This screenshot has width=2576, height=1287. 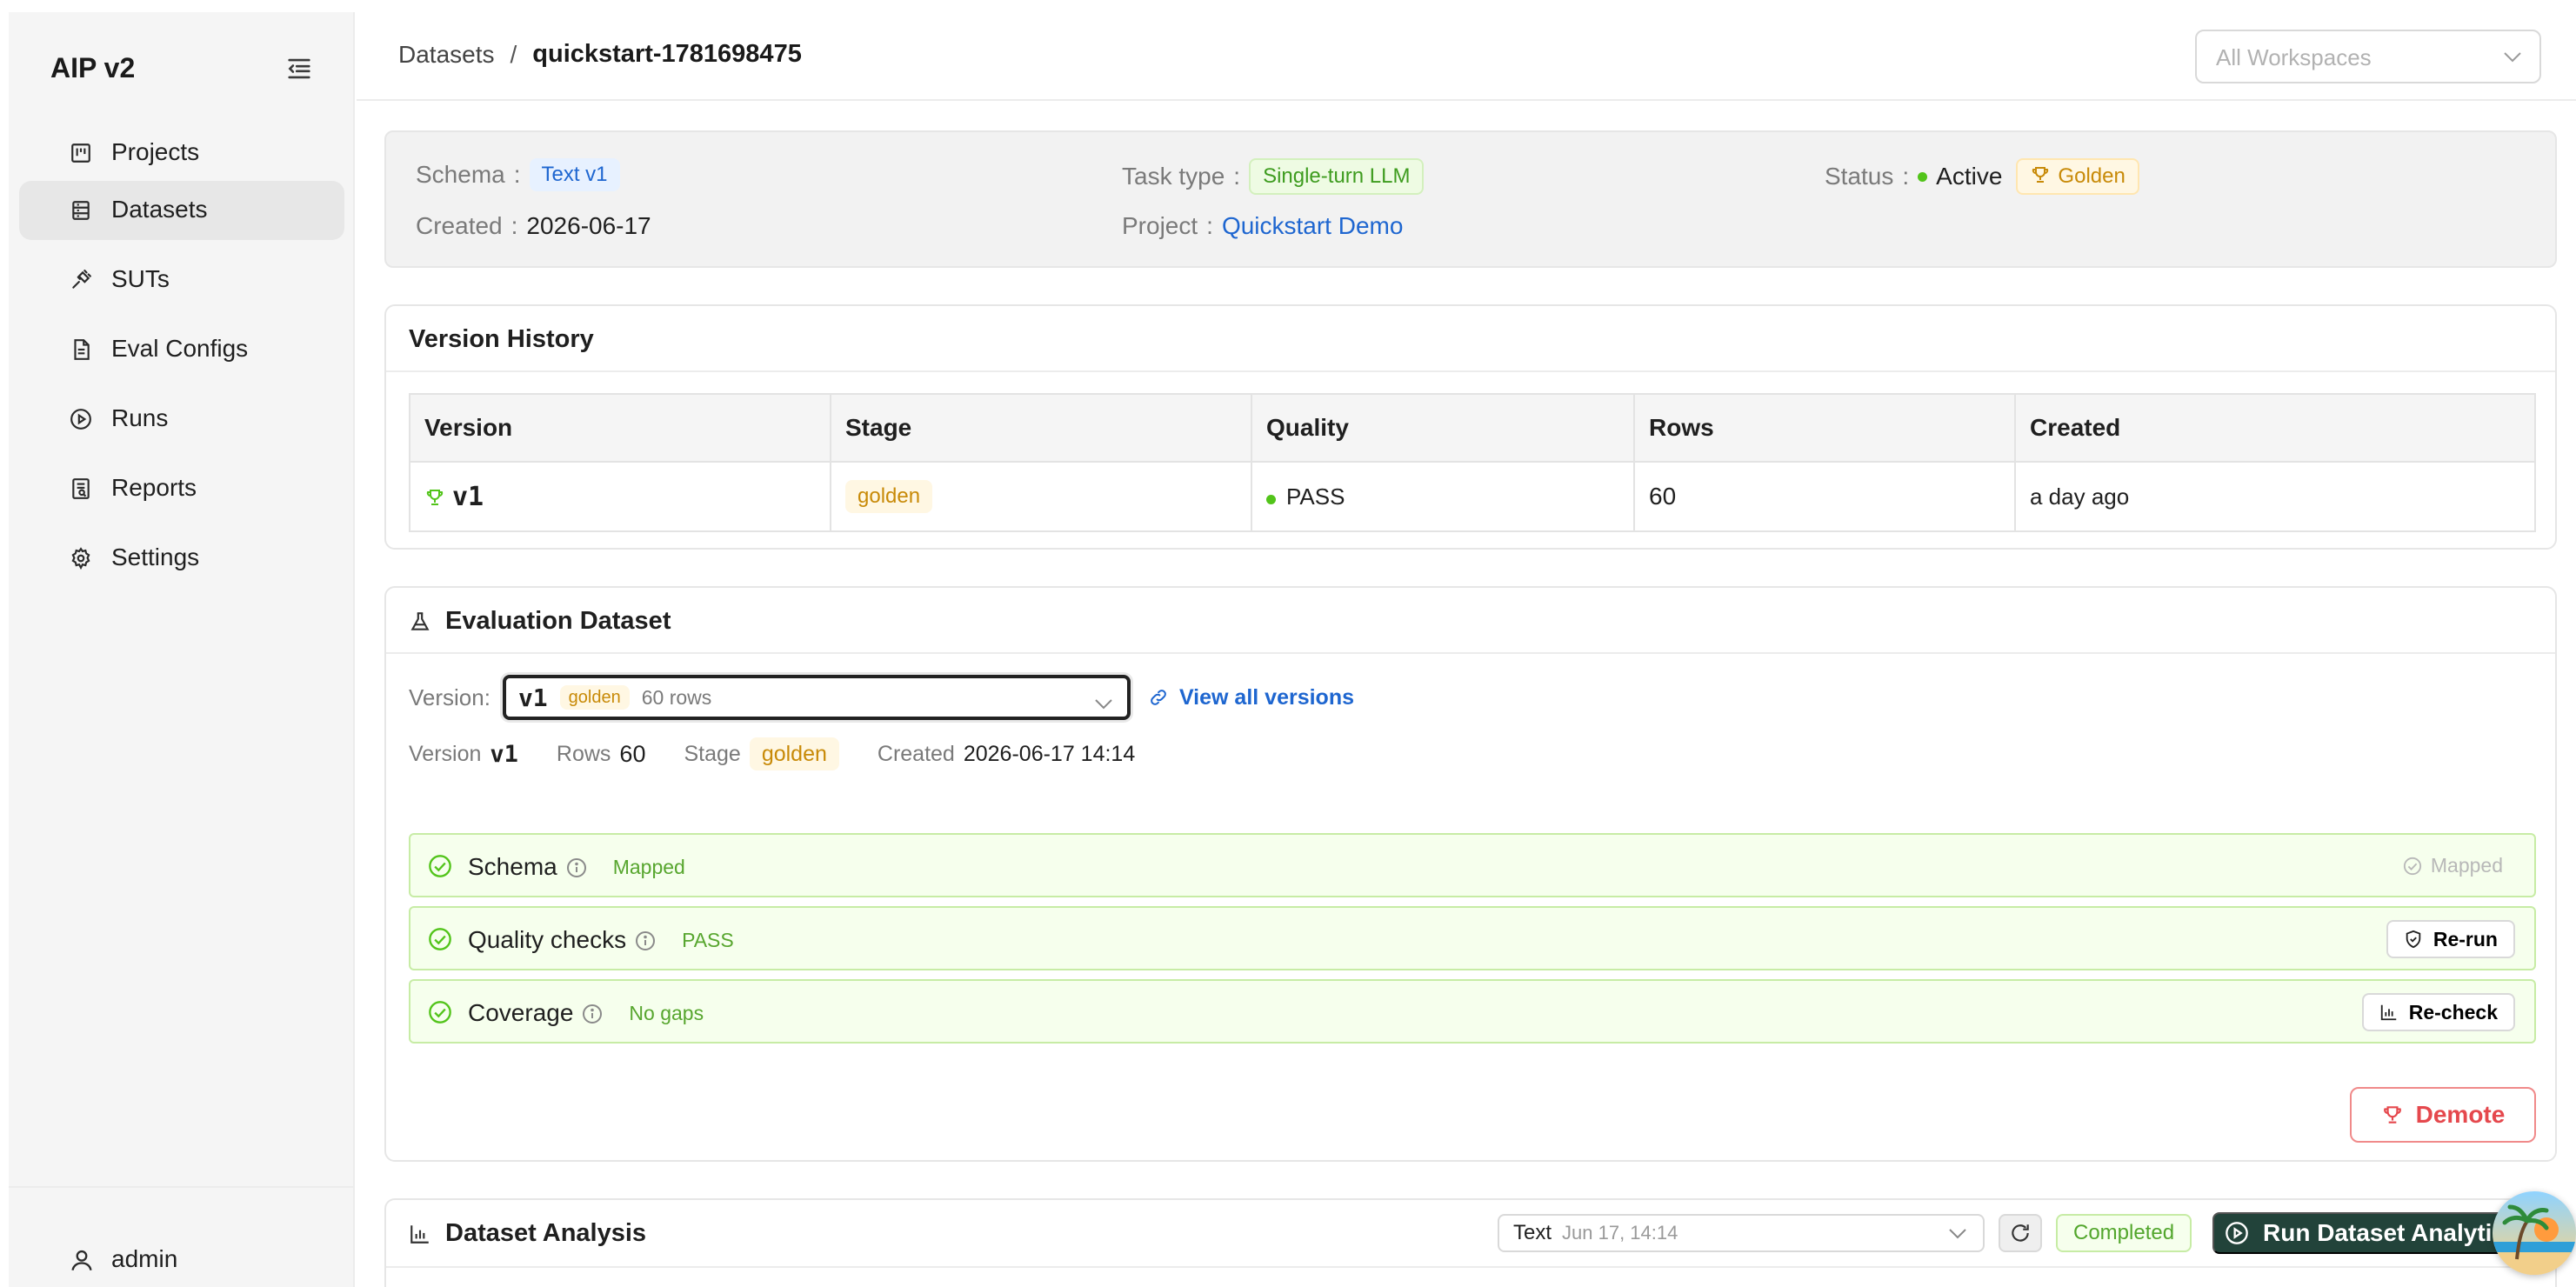 What do you see at coordinates (419, 1234) in the screenshot?
I see `bar-chart-icon` at bounding box center [419, 1234].